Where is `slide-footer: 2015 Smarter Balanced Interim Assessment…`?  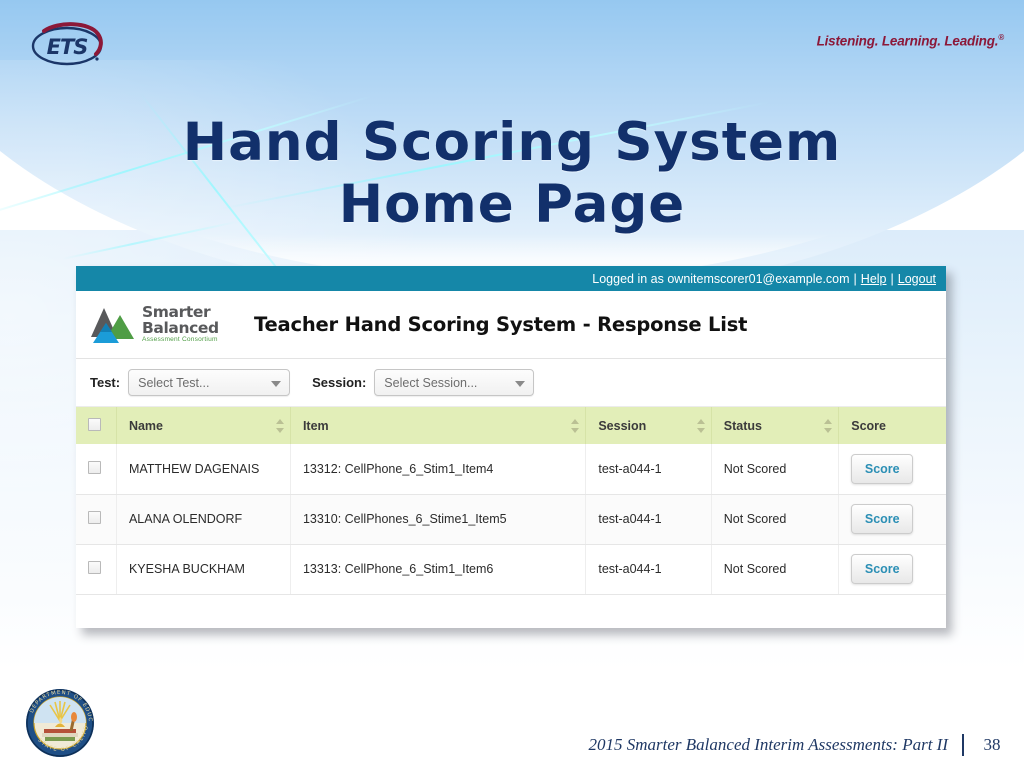
slide-footer: 2015 Smarter Balanced Interim Assessment… is located at coordinates (512, 745).